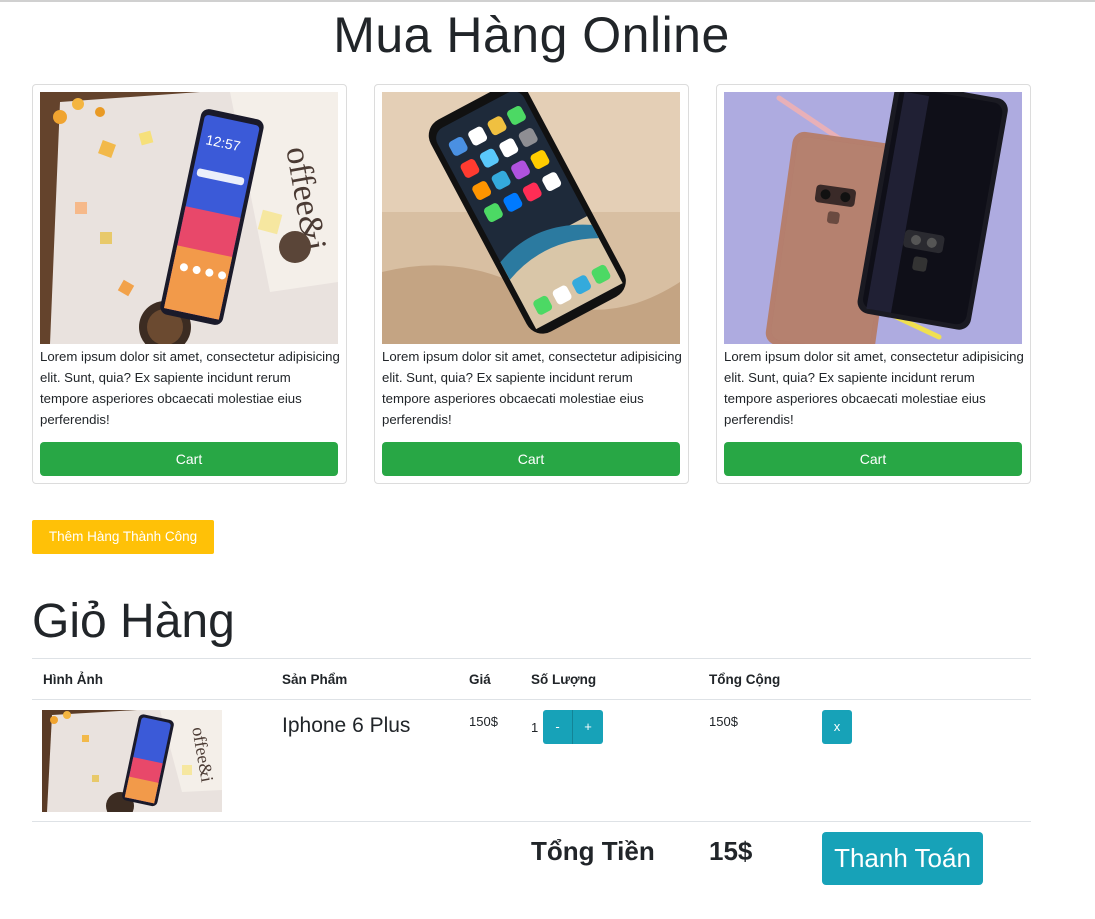  Describe the element at coordinates (745, 679) in the screenshot. I see `column-header-total: Tổng Cộng` at that location.